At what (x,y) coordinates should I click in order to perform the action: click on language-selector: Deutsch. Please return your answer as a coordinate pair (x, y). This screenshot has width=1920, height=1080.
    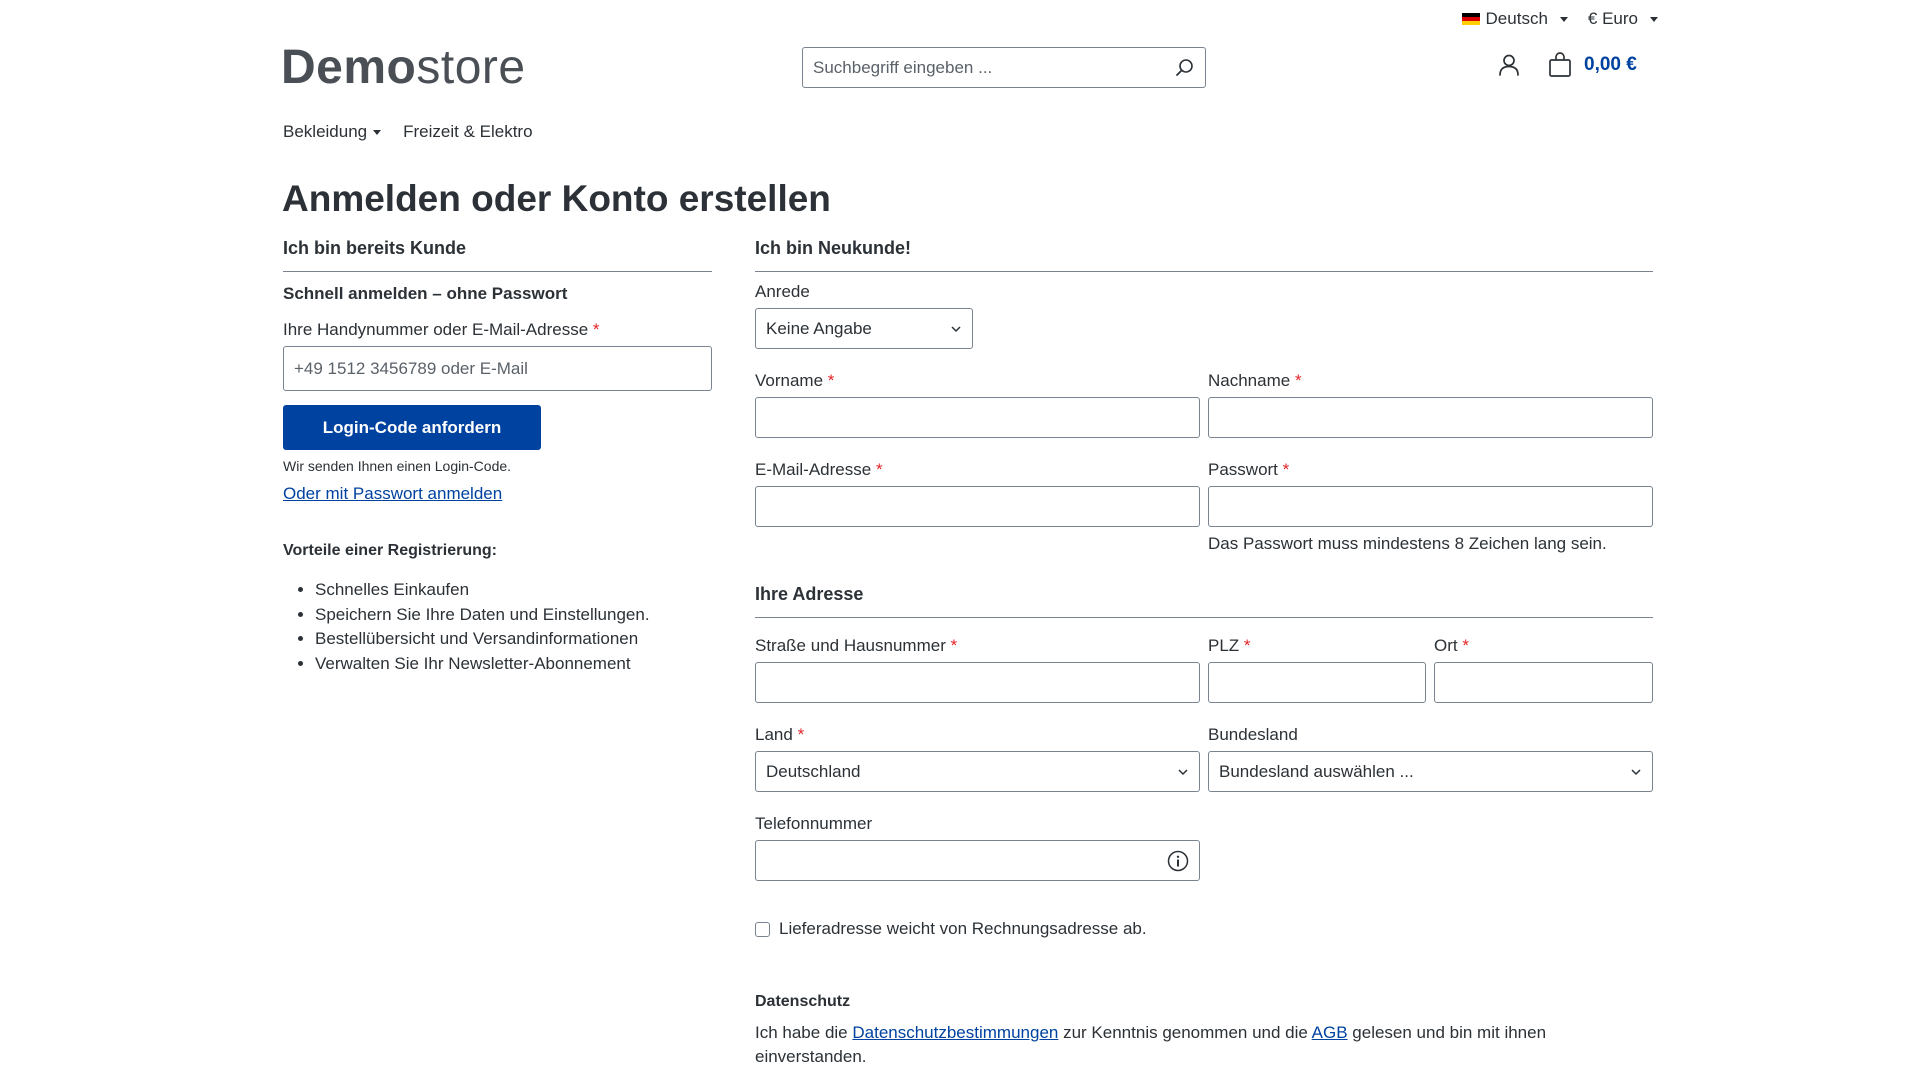
    Looking at the image, I should click on (1514, 19).